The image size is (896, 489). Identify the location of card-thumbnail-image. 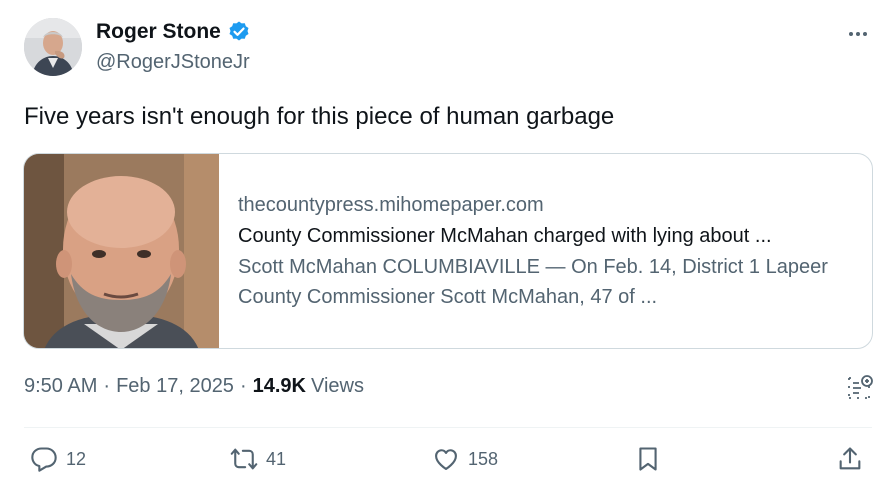
(121, 251).